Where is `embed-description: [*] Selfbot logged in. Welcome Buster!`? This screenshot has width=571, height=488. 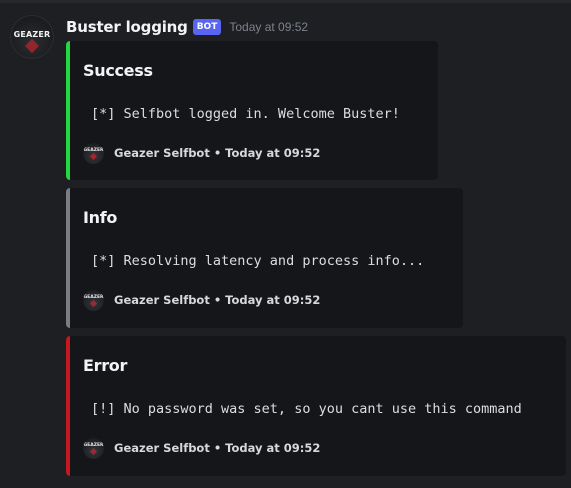 embed-description: [*] Selfbot logged in. Welcome Buster! is located at coordinates (245, 114).